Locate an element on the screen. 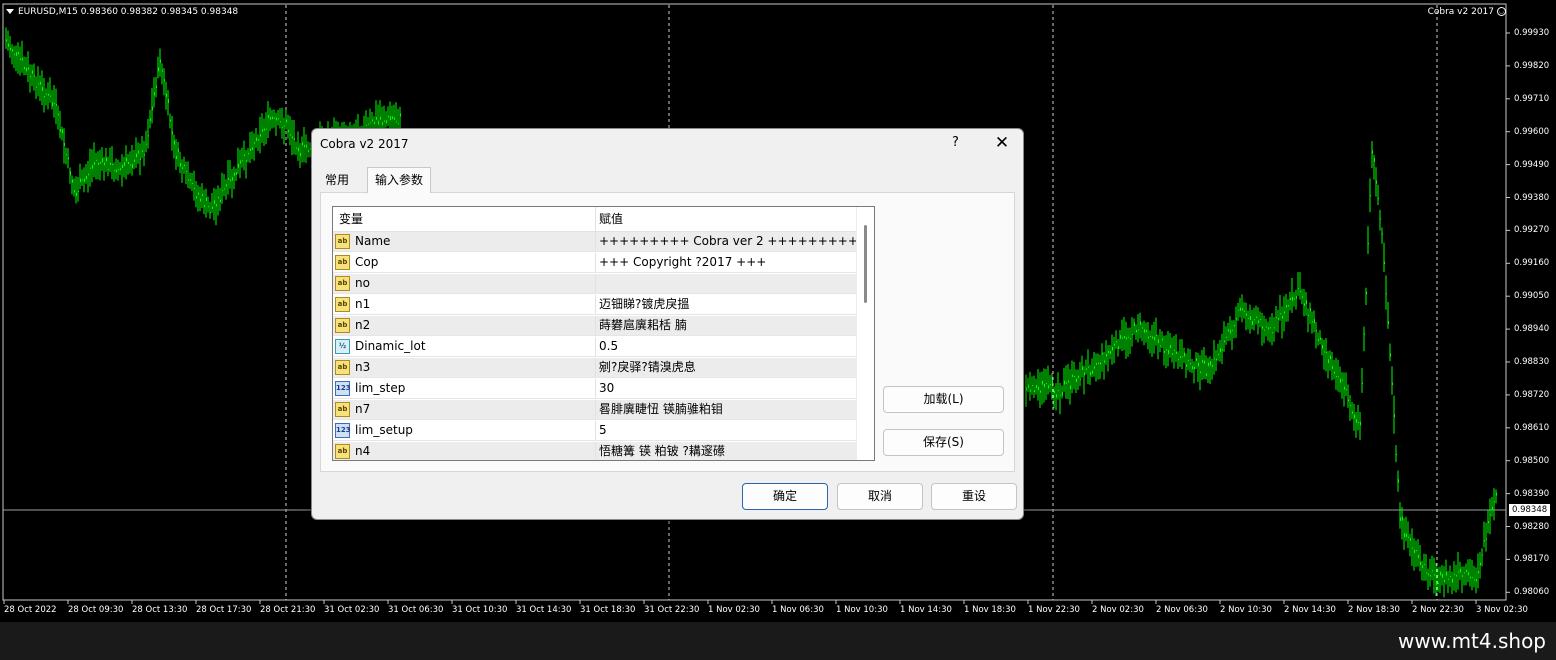  parameter-row: ab Cop +++ Copyright ?2017 +++ is located at coordinates (594, 263).